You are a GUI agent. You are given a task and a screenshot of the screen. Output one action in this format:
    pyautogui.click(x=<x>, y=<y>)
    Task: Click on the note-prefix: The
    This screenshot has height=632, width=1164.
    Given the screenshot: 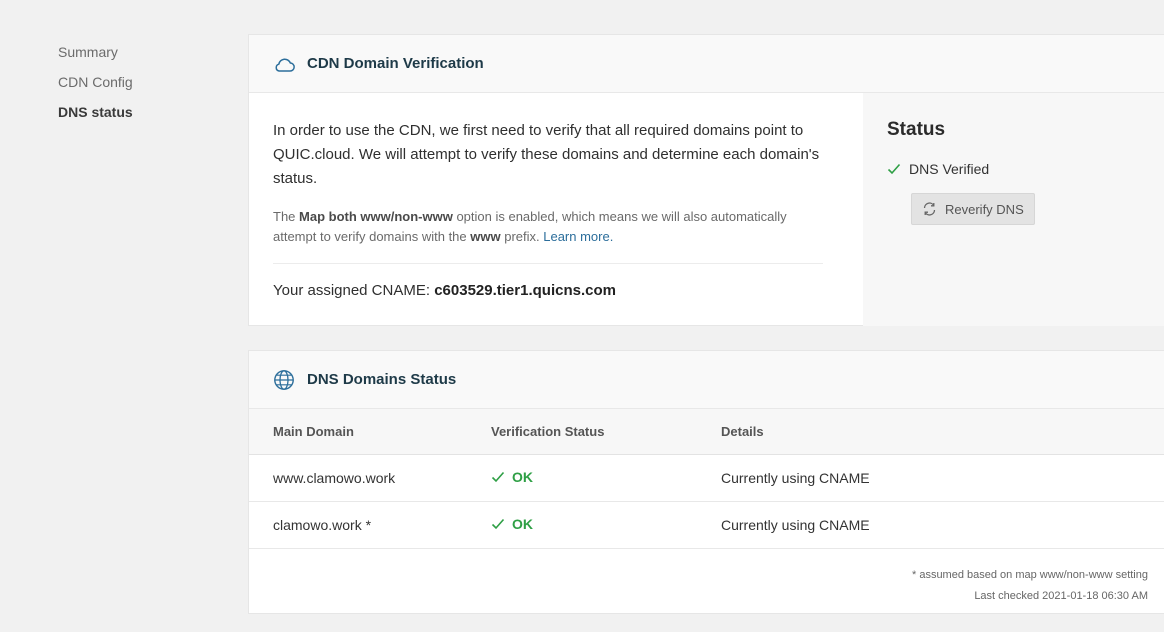 What is the action you would take?
    pyautogui.click(x=286, y=216)
    